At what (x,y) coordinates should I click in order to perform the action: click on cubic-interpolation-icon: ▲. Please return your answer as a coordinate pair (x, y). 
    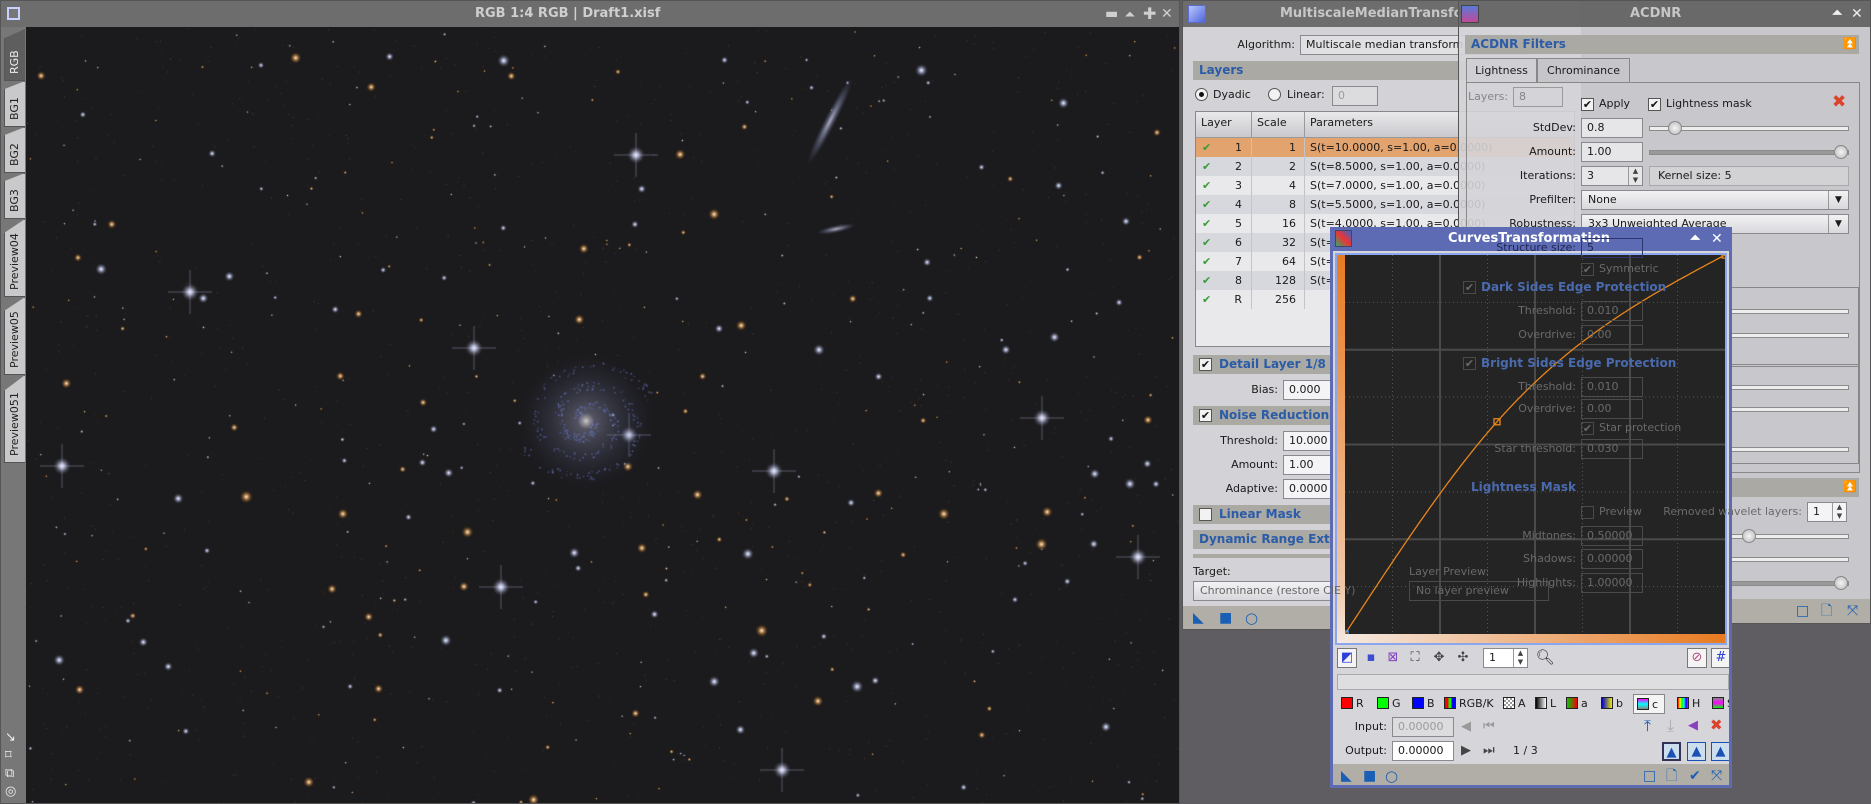
    Looking at the image, I should click on (1696, 751).